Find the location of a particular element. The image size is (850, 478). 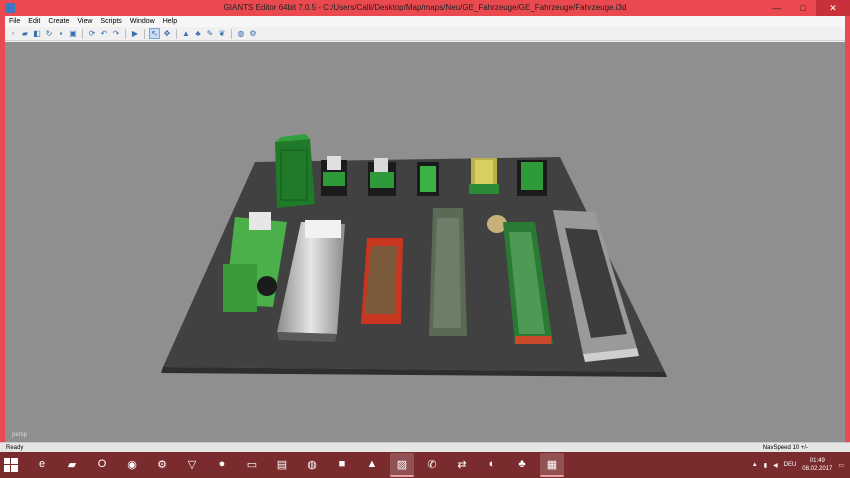

globe-icon: ◍ is located at coordinates (241, 34).